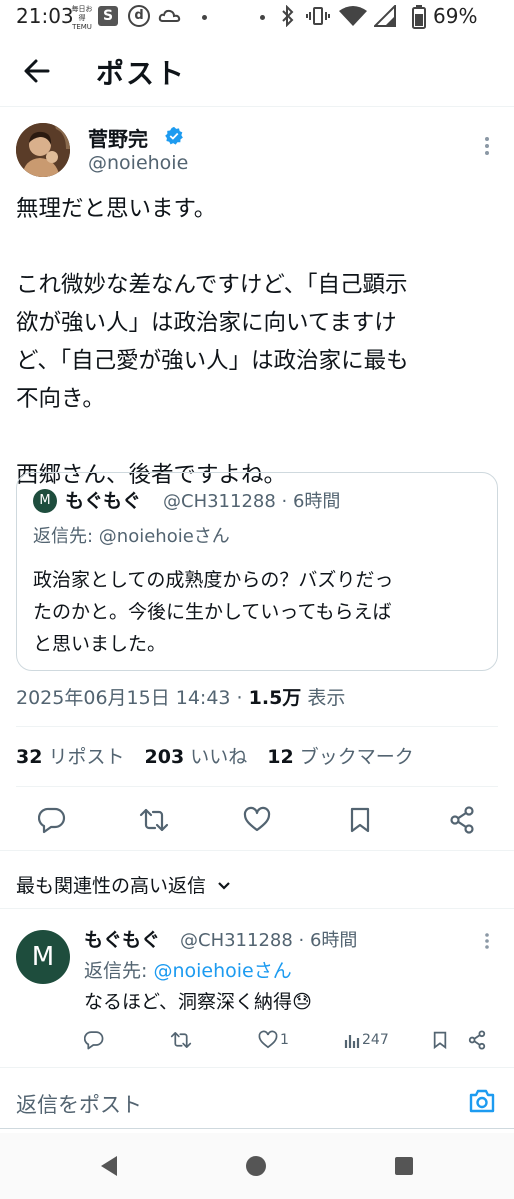 This screenshot has width=514, height=1199. I want to click on wifi-icon, so click(353, 16).